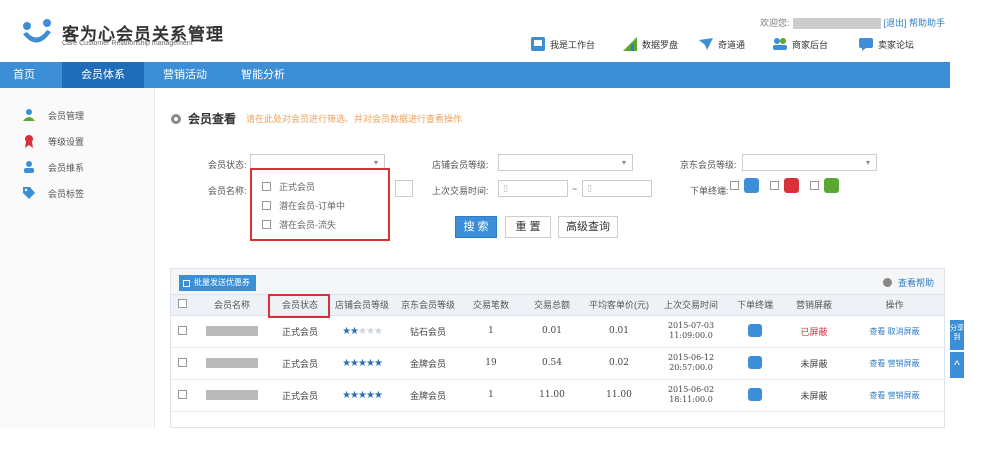 The width and height of the screenshot is (991, 468). Describe the element at coordinates (630, 44) in the screenshot. I see `chart-icon` at that location.